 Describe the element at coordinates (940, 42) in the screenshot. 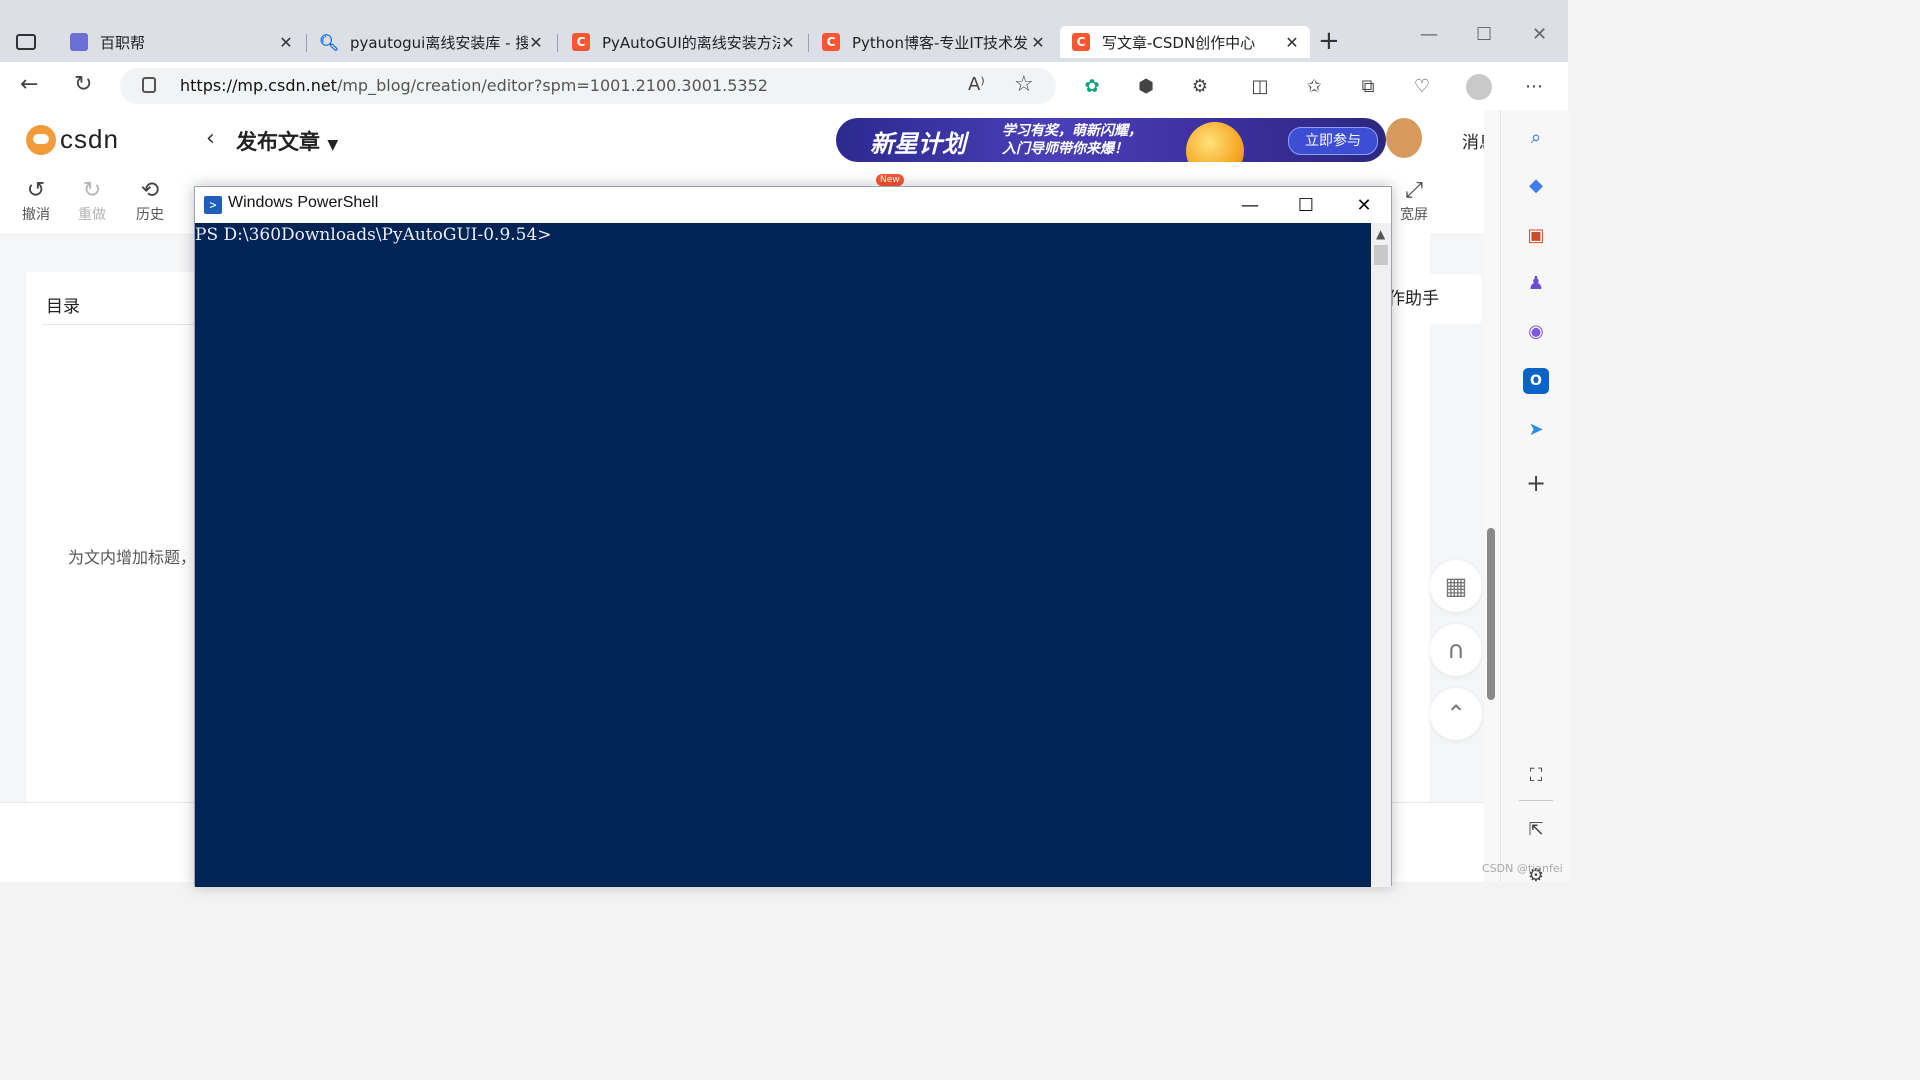

I see `tab-title: Python博客-专业IT技术发` at that location.